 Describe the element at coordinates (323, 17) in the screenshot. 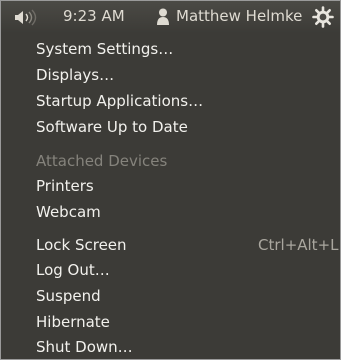

I see `gear-icon` at that location.